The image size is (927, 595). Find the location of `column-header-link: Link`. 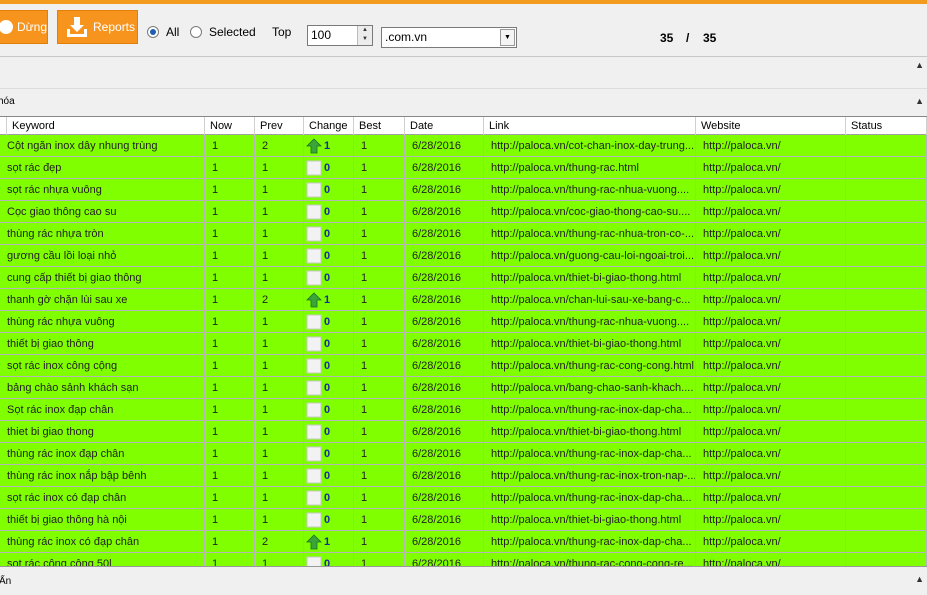

column-header-link: Link is located at coordinates (590, 126).